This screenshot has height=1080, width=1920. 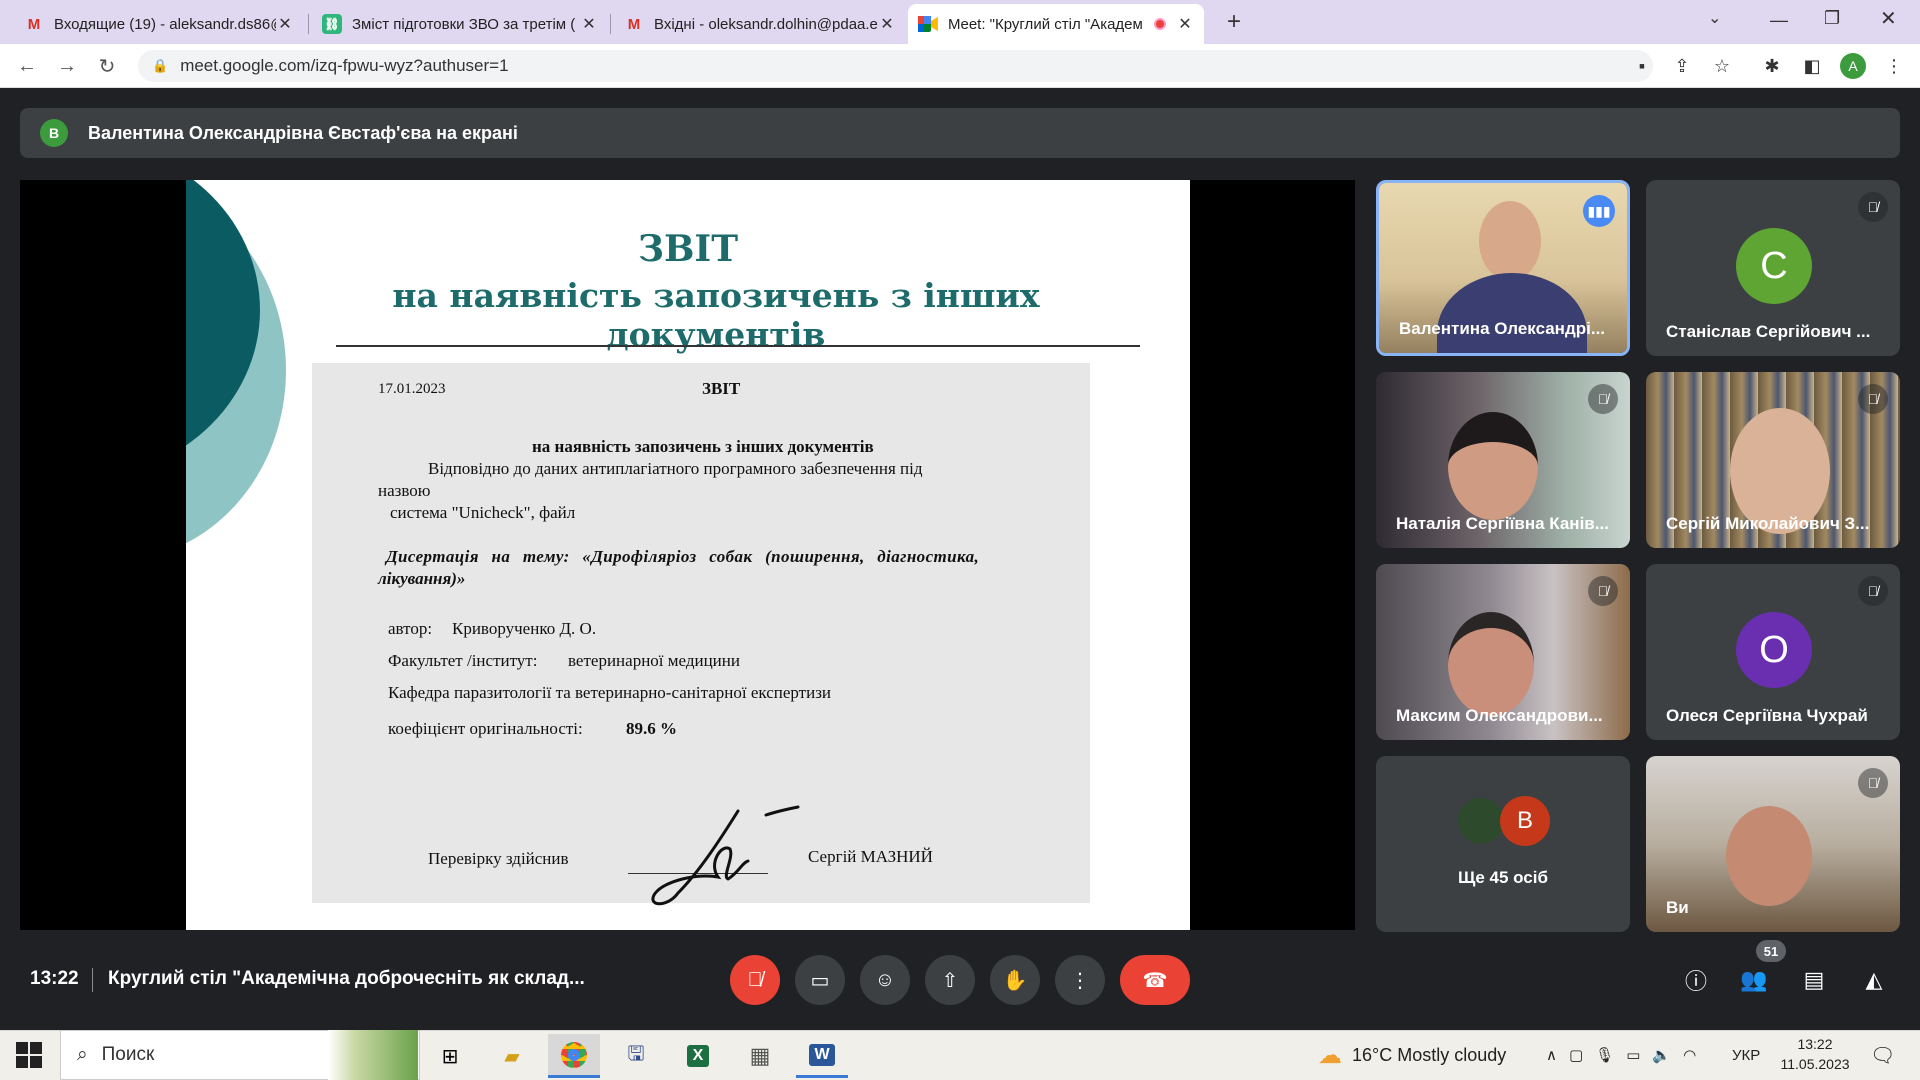 I want to click on signature-image, so click(x=725, y=855).